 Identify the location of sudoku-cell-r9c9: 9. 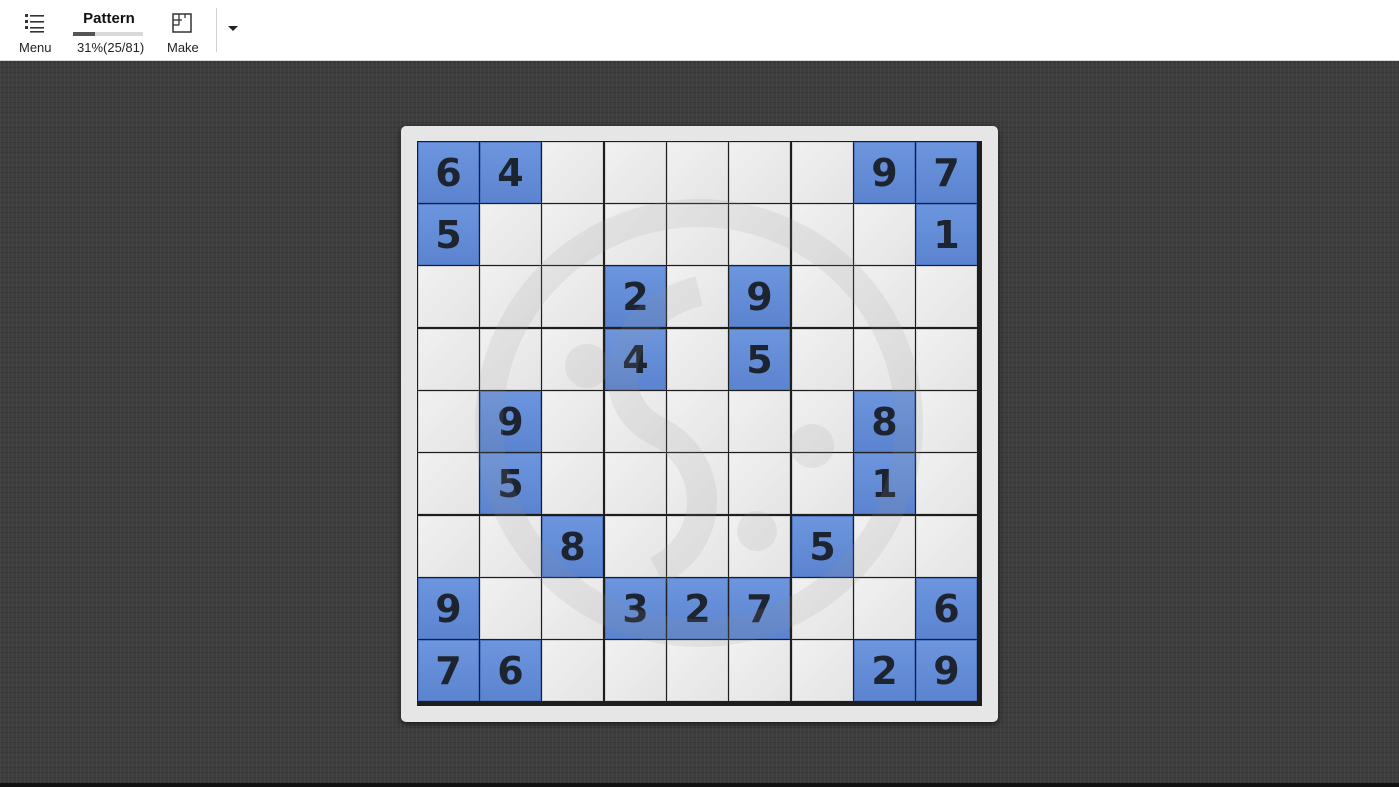
(946, 670).